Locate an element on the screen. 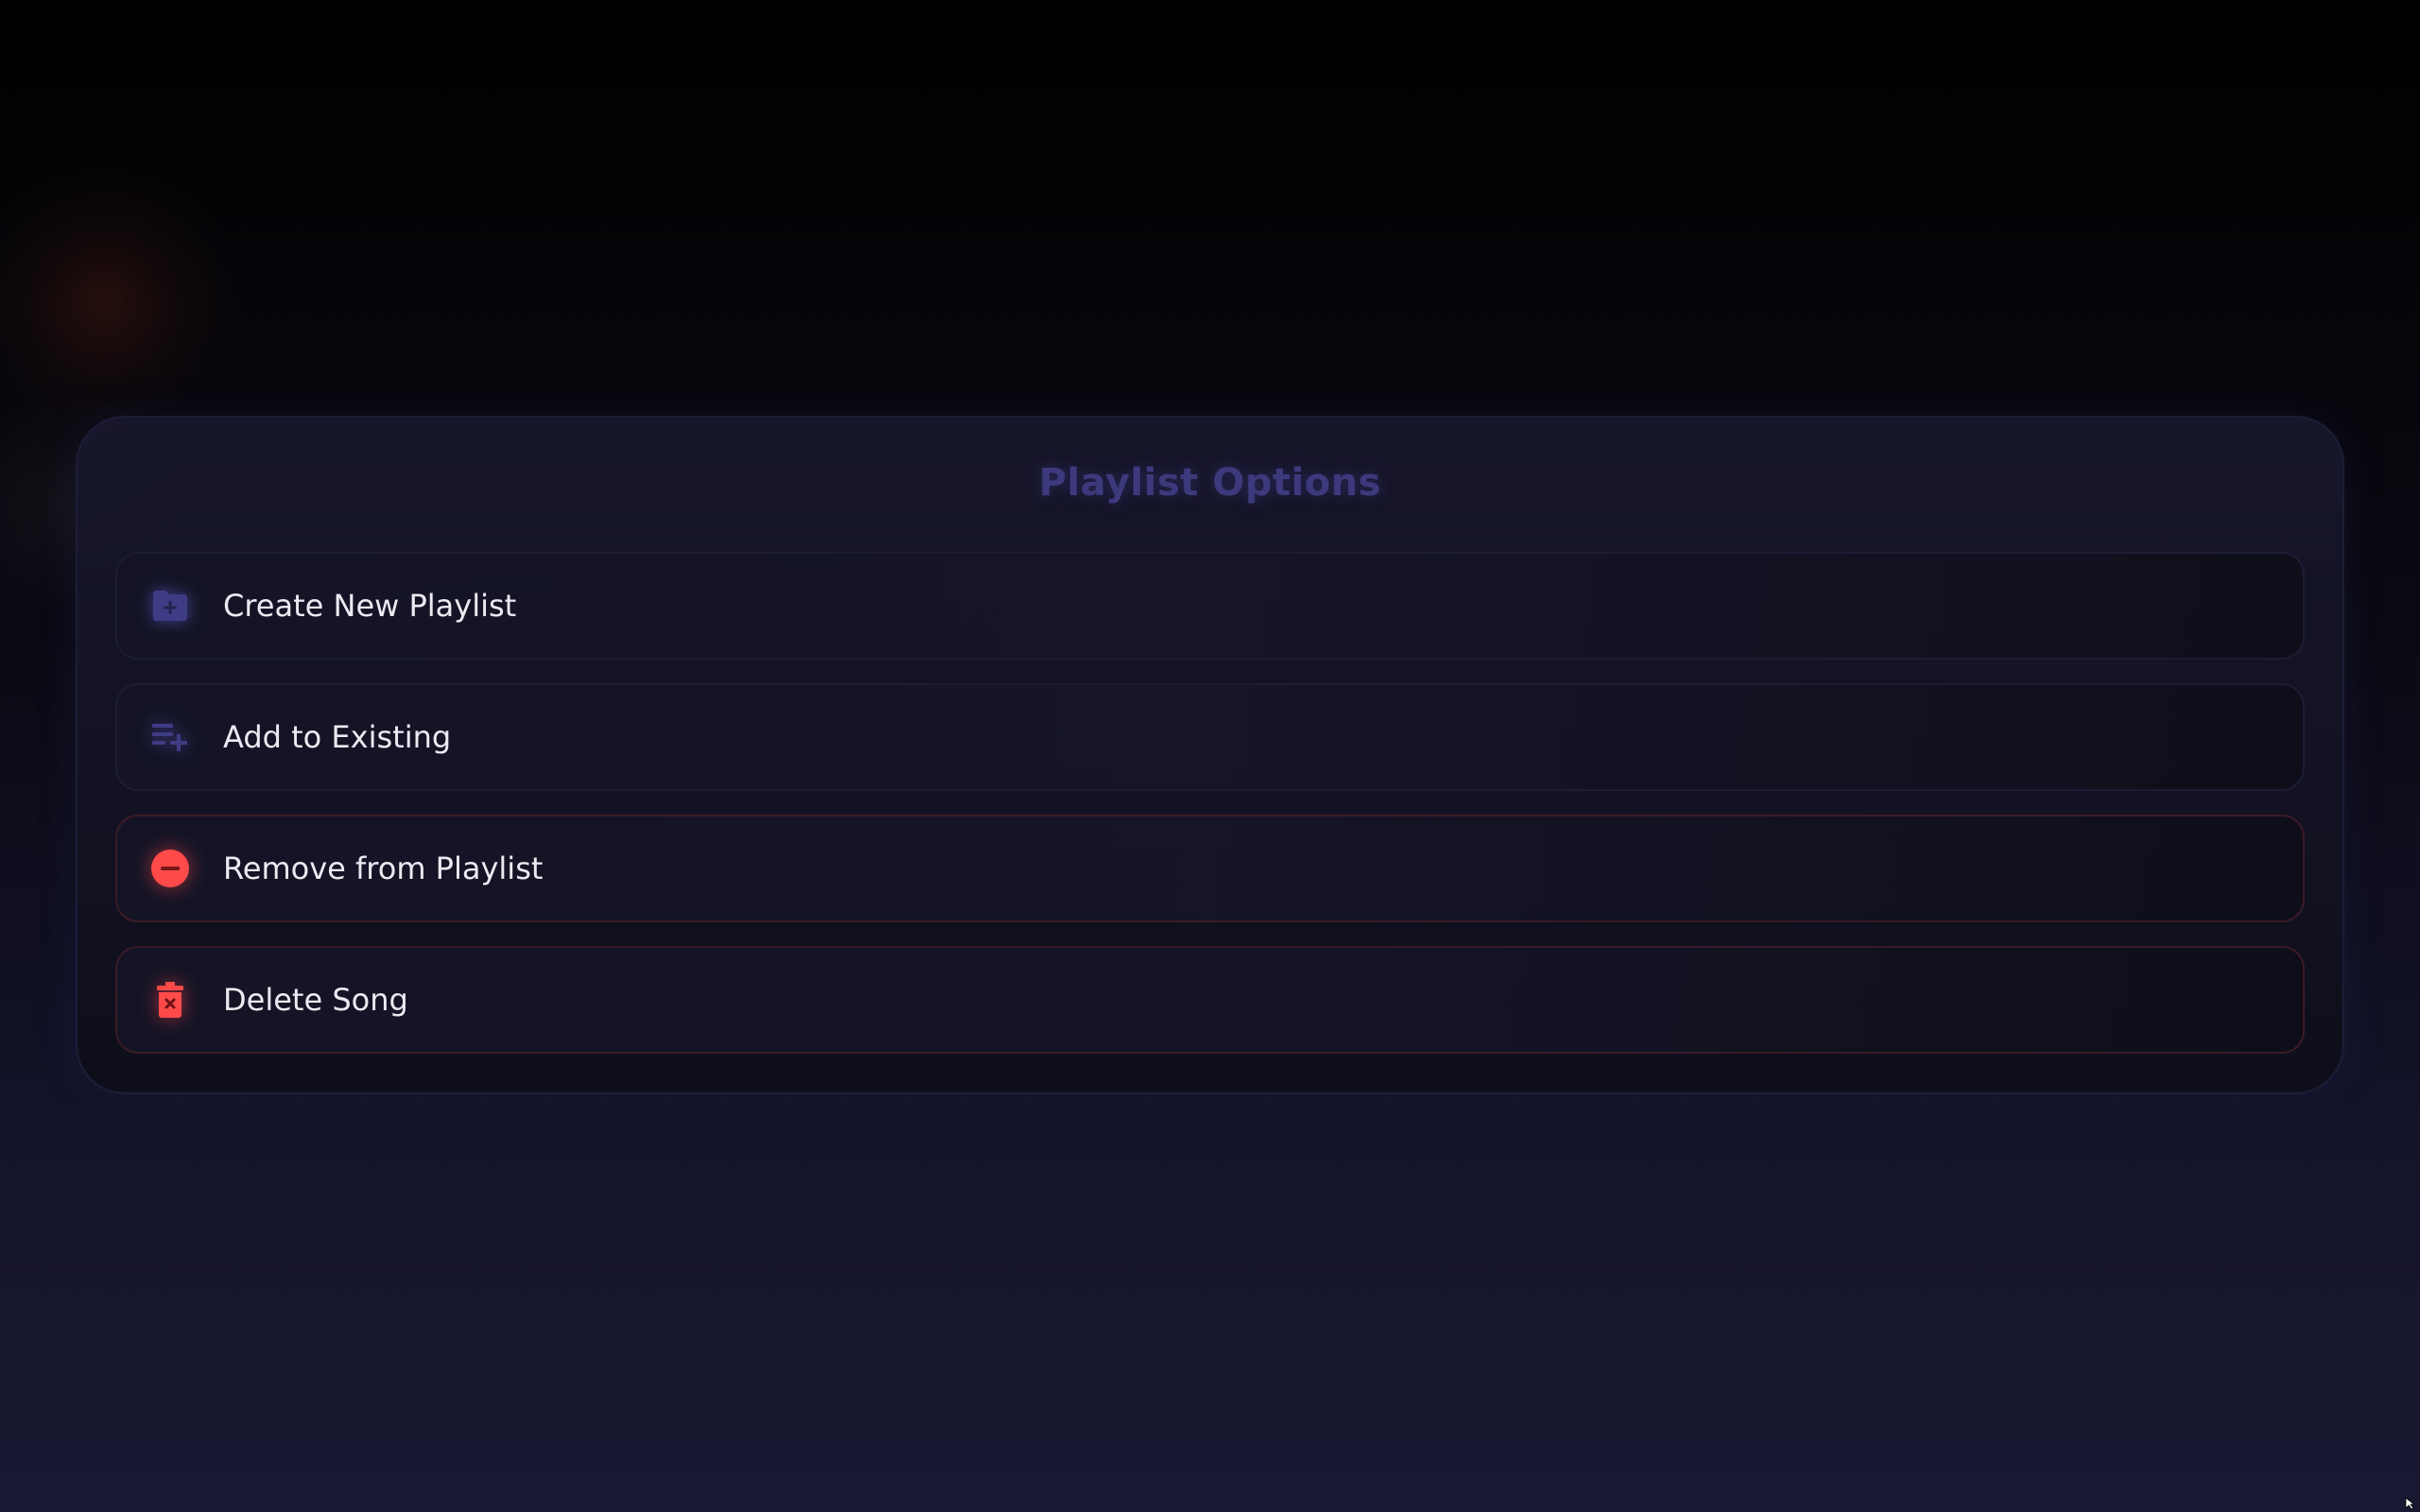 The image size is (2420, 1512). minus-circle-icon is located at coordinates (170, 868).